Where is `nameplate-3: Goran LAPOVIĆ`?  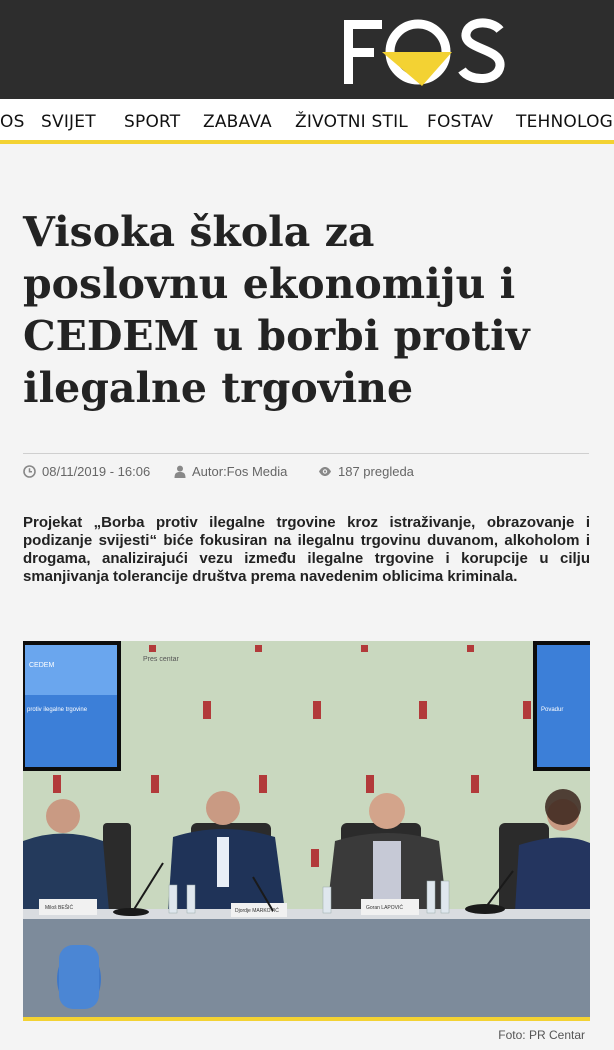 nameplate-3: Goran LAPOVIĆ is located at coordinates (384, 907).